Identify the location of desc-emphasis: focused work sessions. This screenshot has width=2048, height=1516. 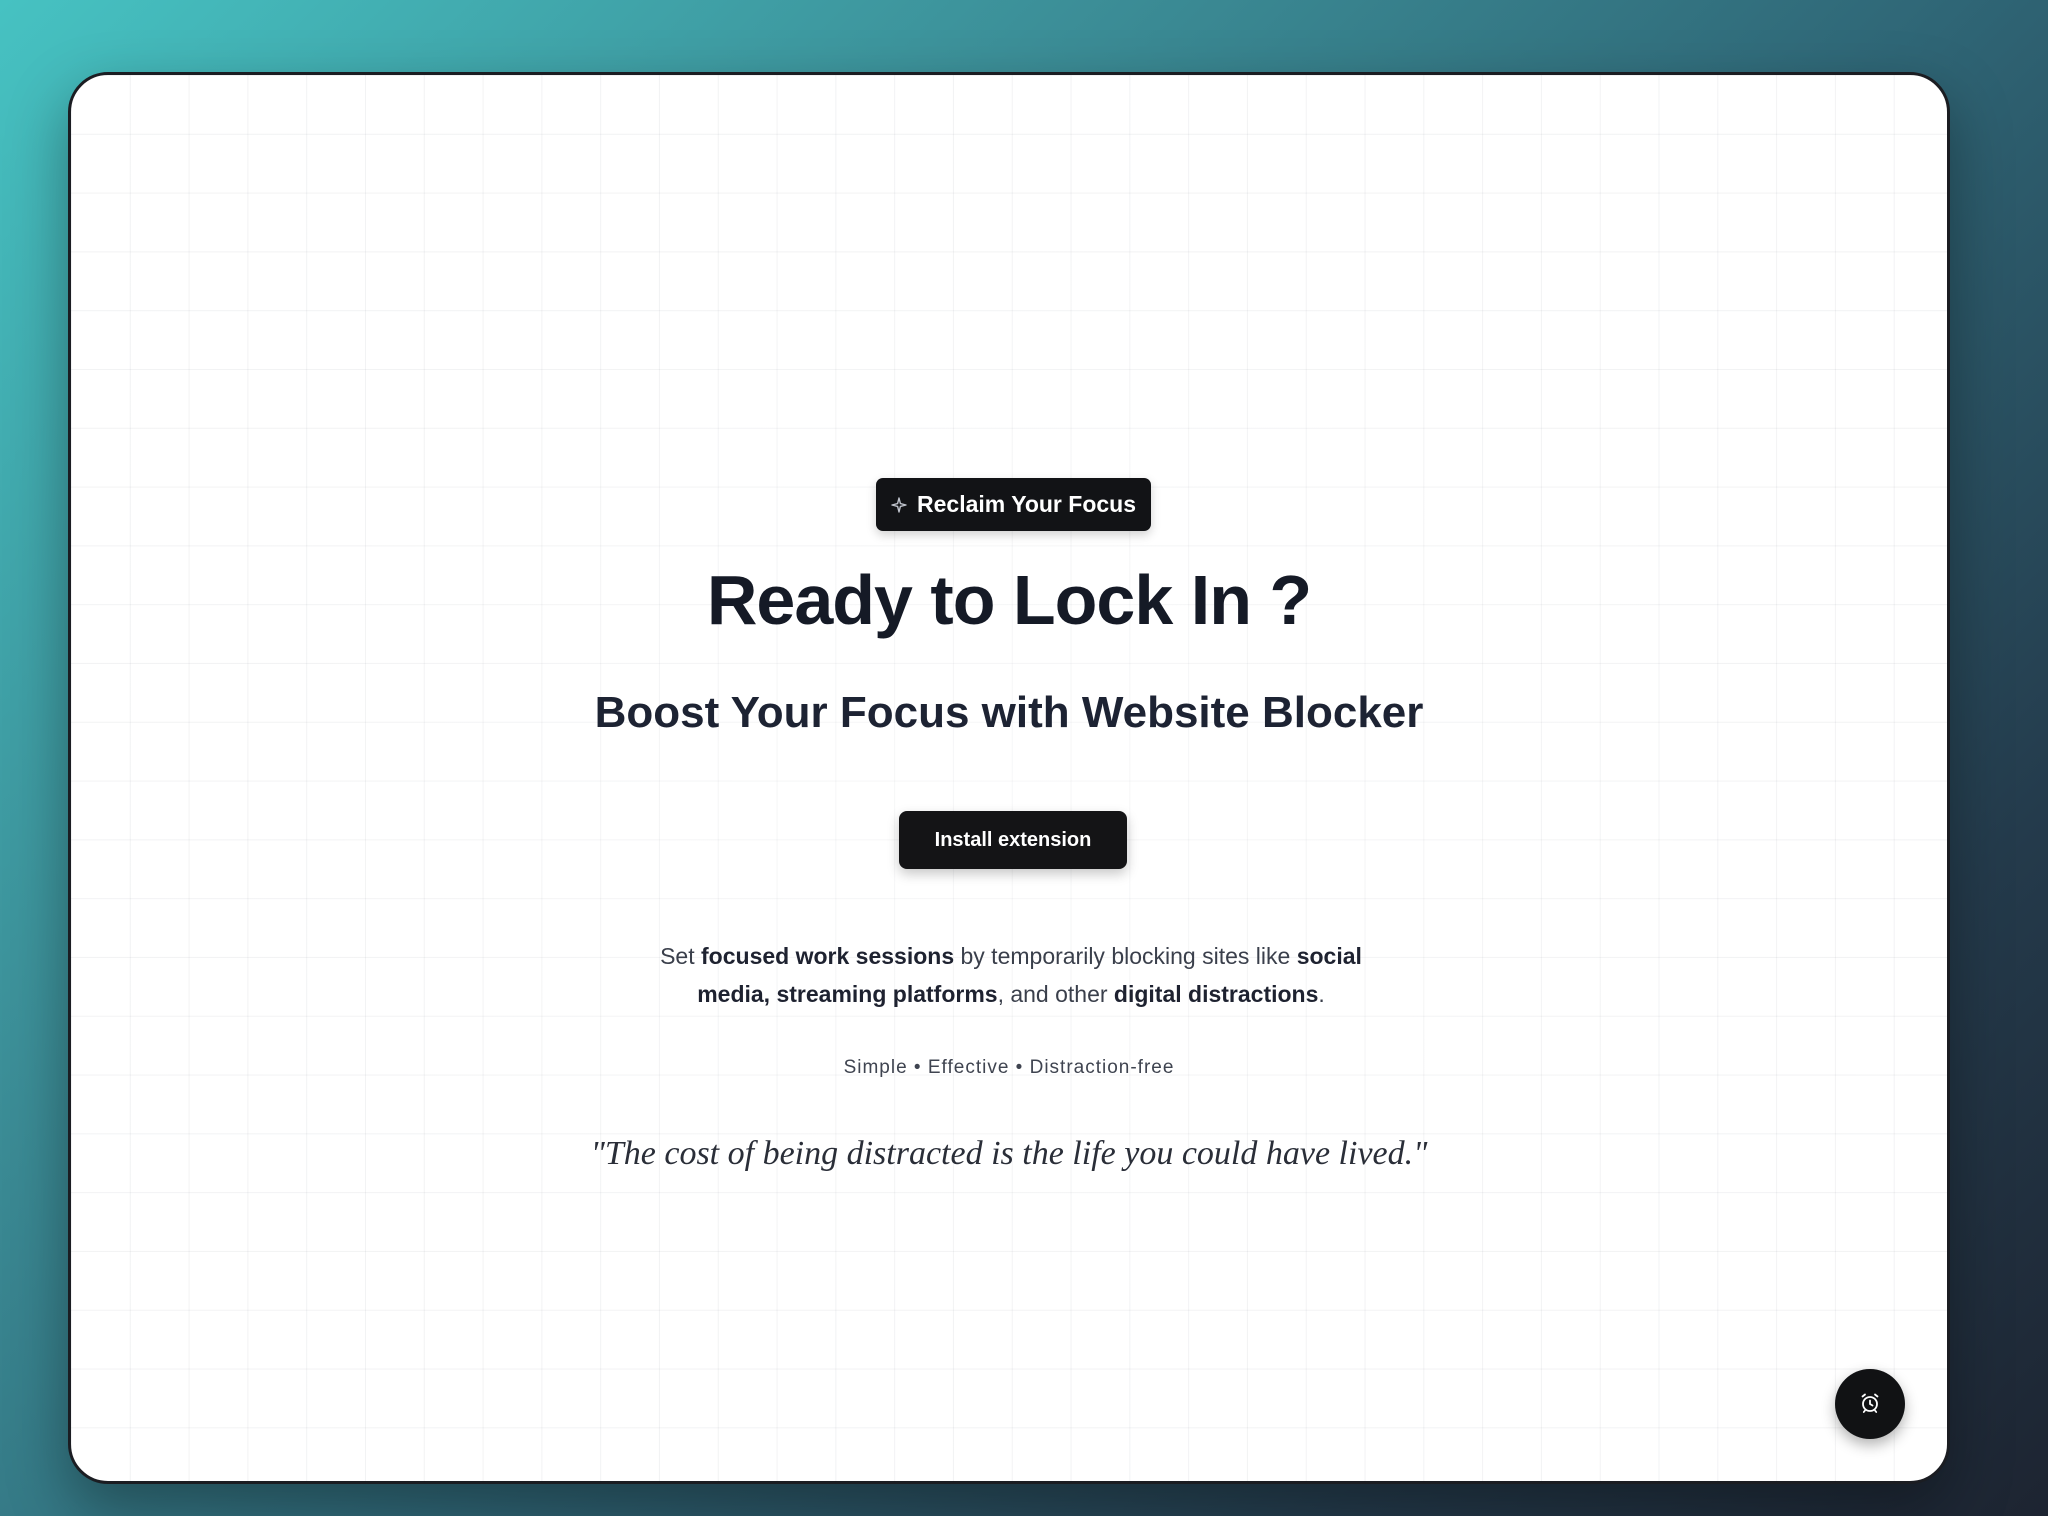
(828, 956).